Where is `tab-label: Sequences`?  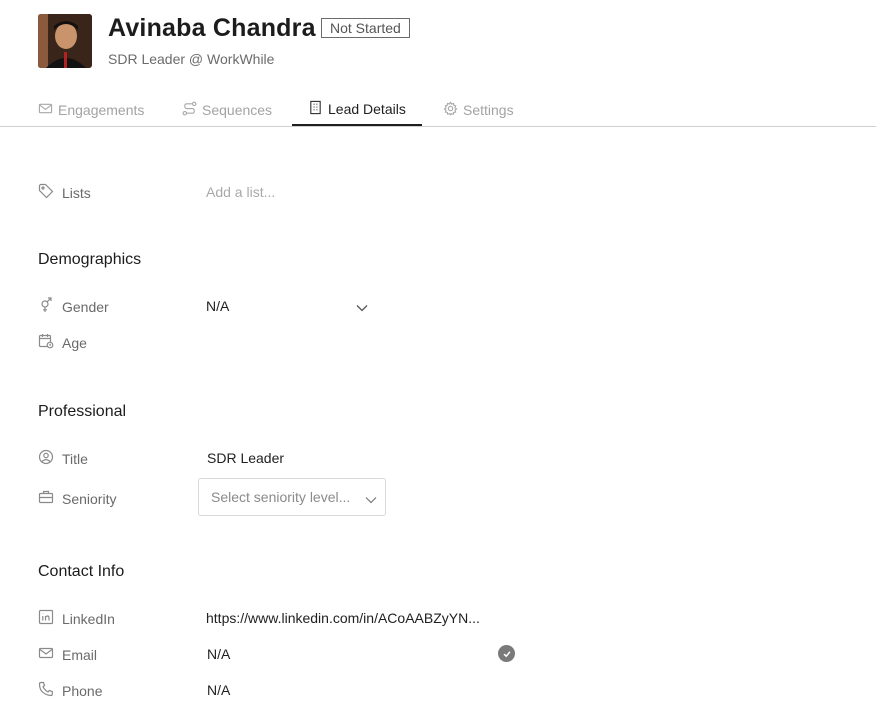 tab-label: Sequences is located at coordinates (237, 109).